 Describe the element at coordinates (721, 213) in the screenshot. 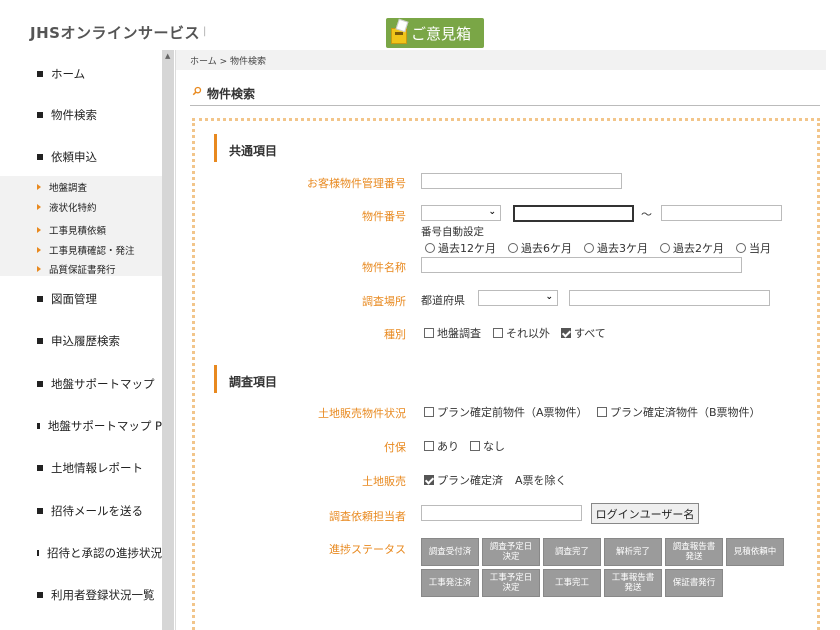

I see `property-no-to-input` at that location.